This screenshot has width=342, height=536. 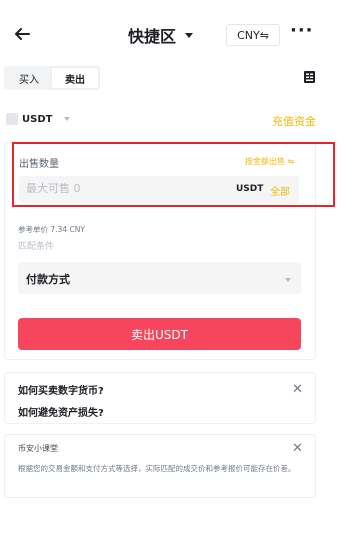 I want to click on back-arrow-icon, so click(x=22, y=34).